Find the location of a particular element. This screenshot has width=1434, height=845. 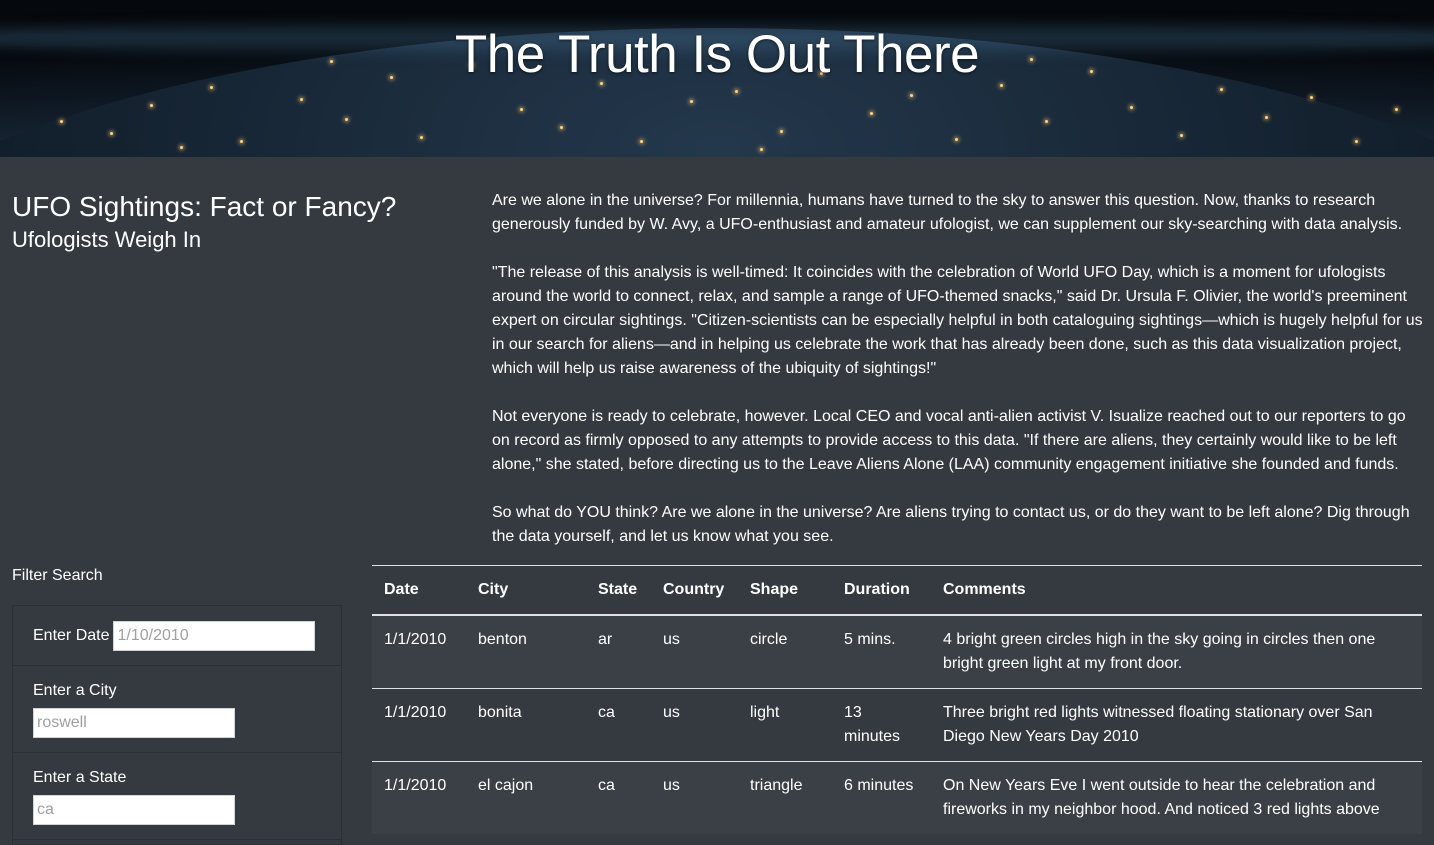

filter-city-item: Enter a City is located at coordinates (177, 709).